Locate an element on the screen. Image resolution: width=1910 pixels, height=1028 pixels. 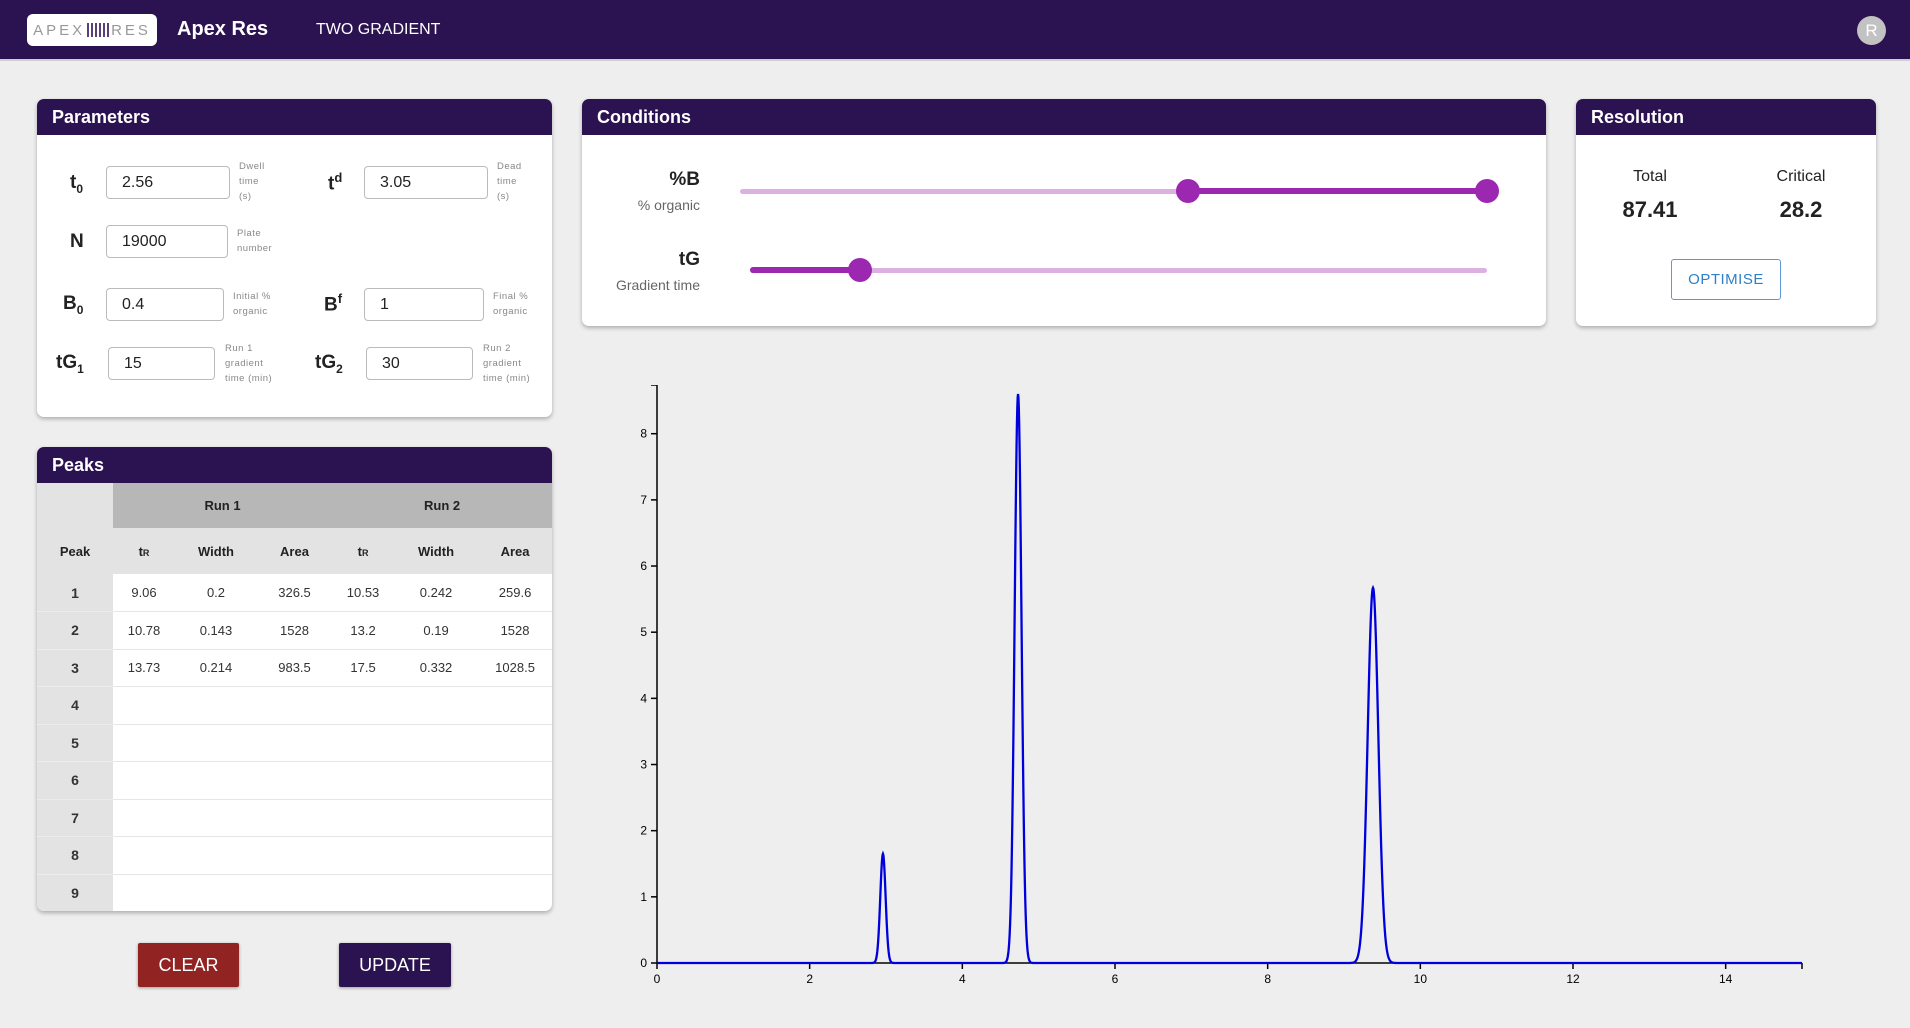
critical-label: Critical is located at coordinates (1801, 176).